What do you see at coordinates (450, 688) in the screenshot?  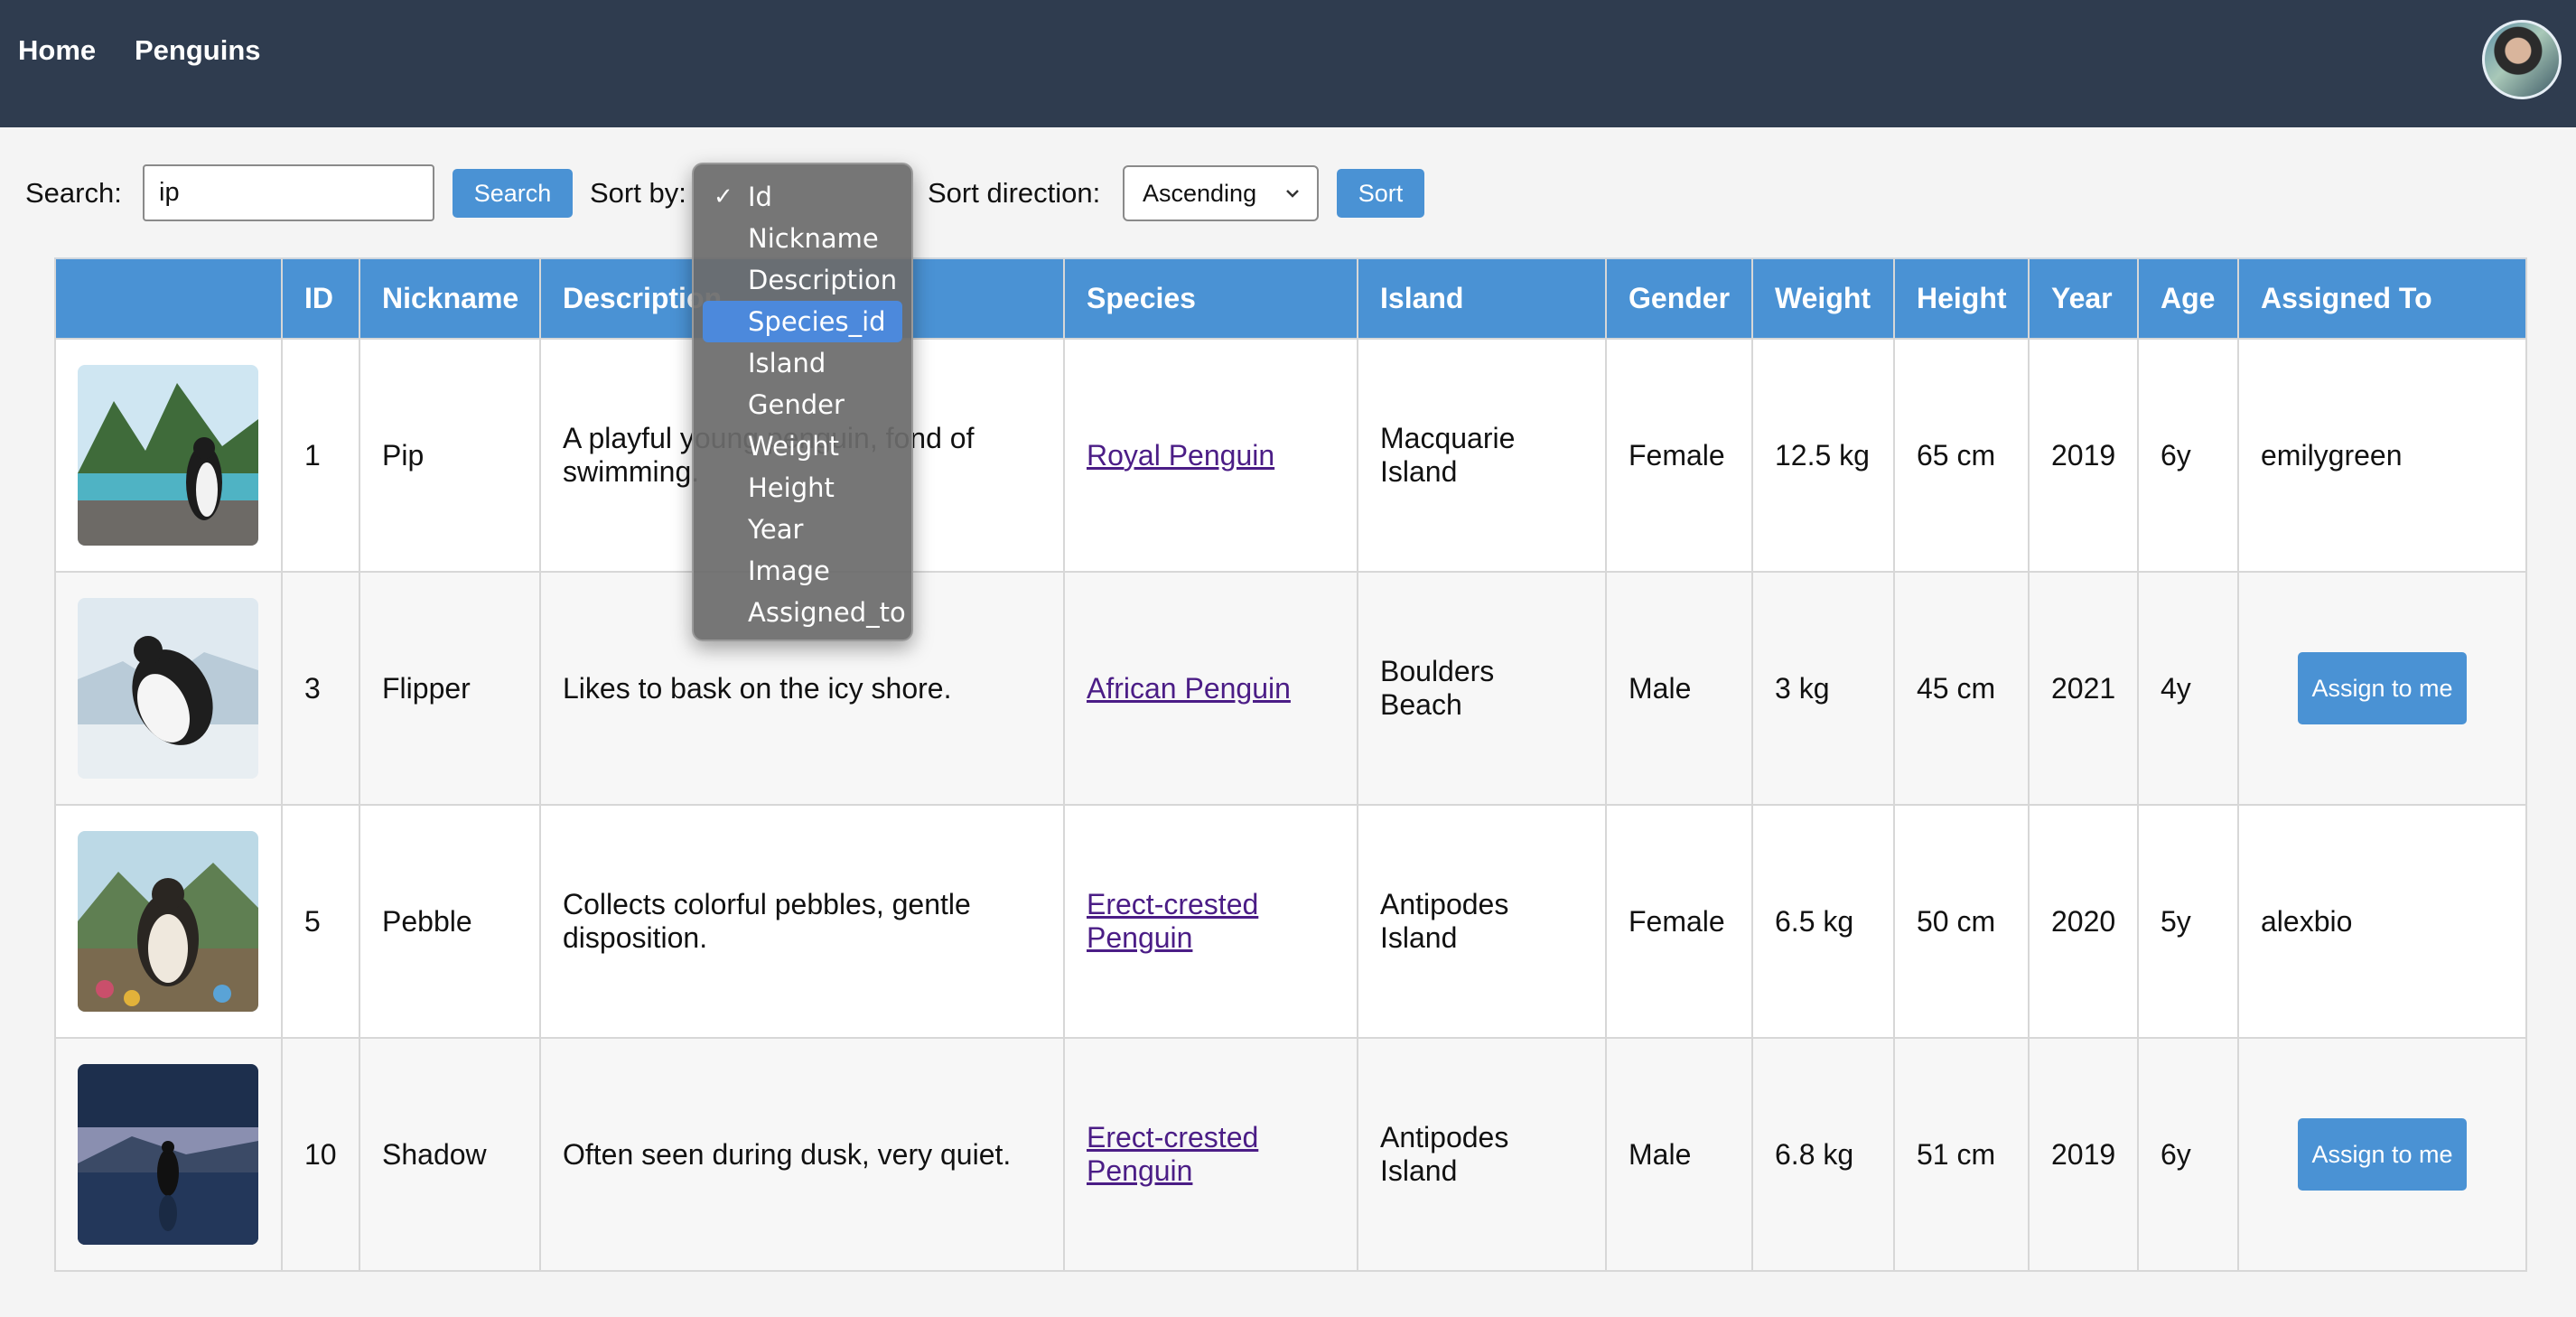 I see `cell-nickname: Flipper` at bounding box center [450, 688].